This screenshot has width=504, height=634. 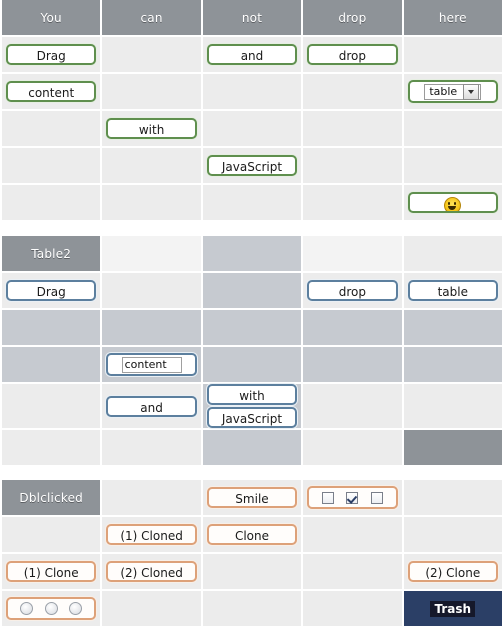 I want to click on draggable-and: and, so click(x=252, y=54).